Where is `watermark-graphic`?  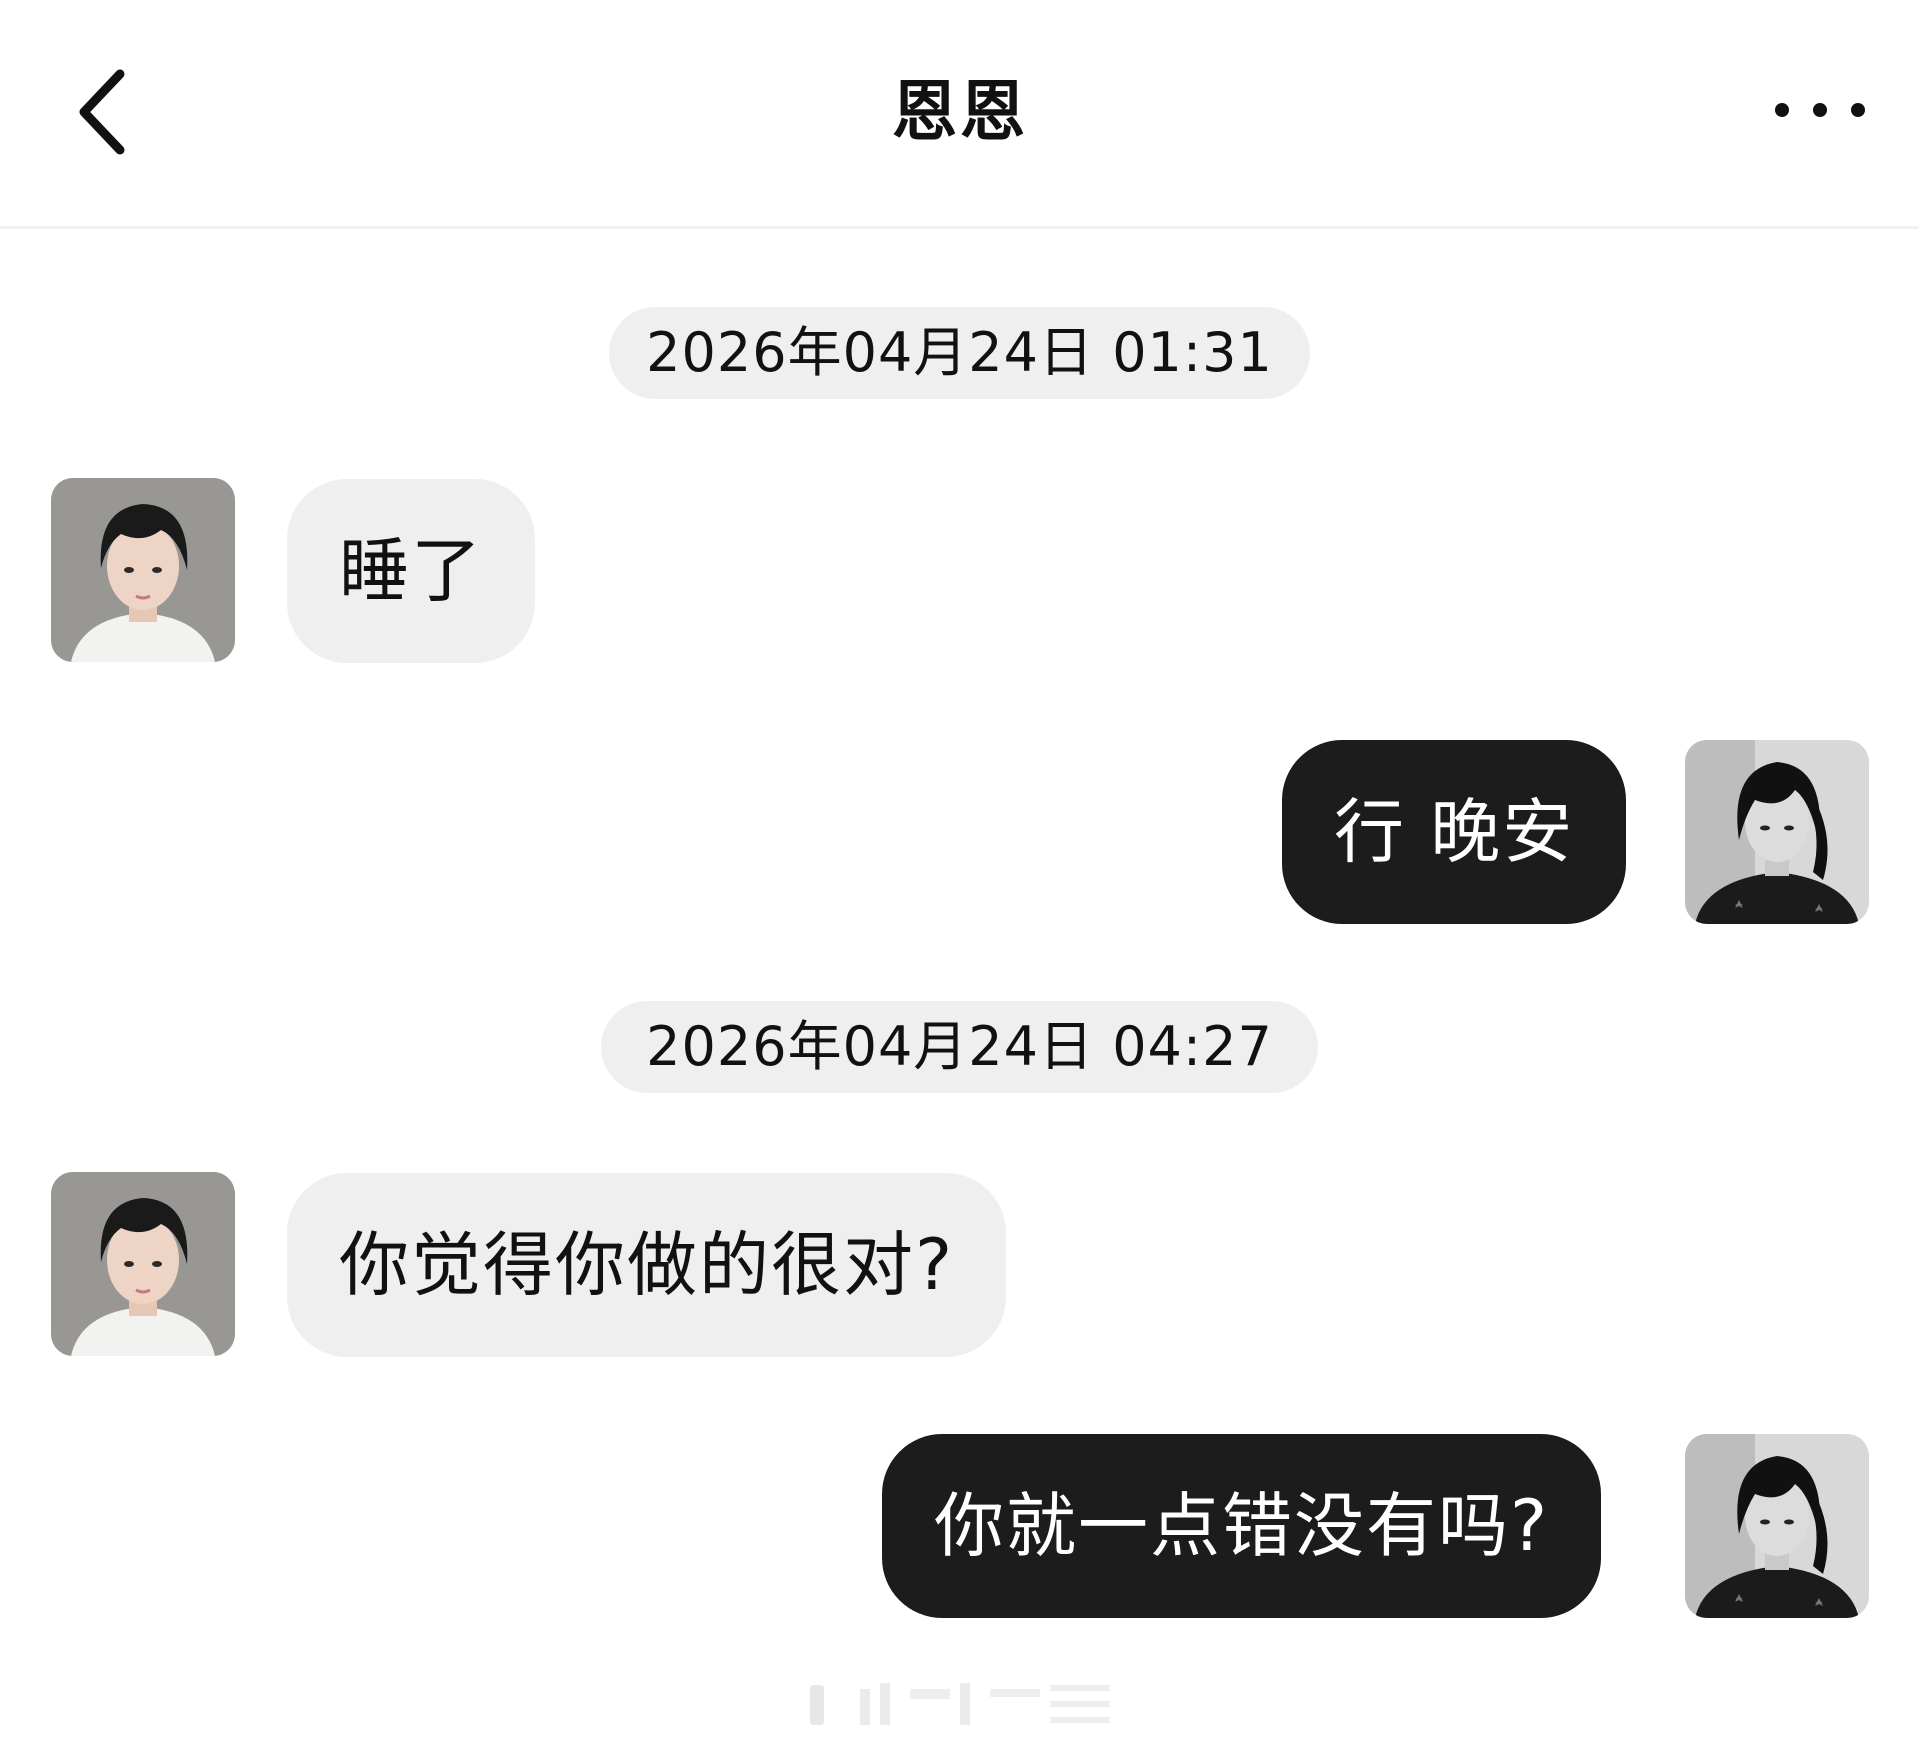
watermark-graphic is located at coordinates (960, 1704).